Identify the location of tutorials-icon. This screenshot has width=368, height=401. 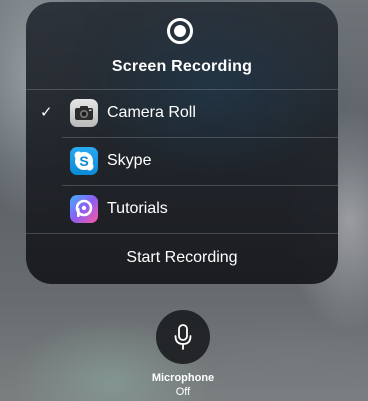
(84, 209).